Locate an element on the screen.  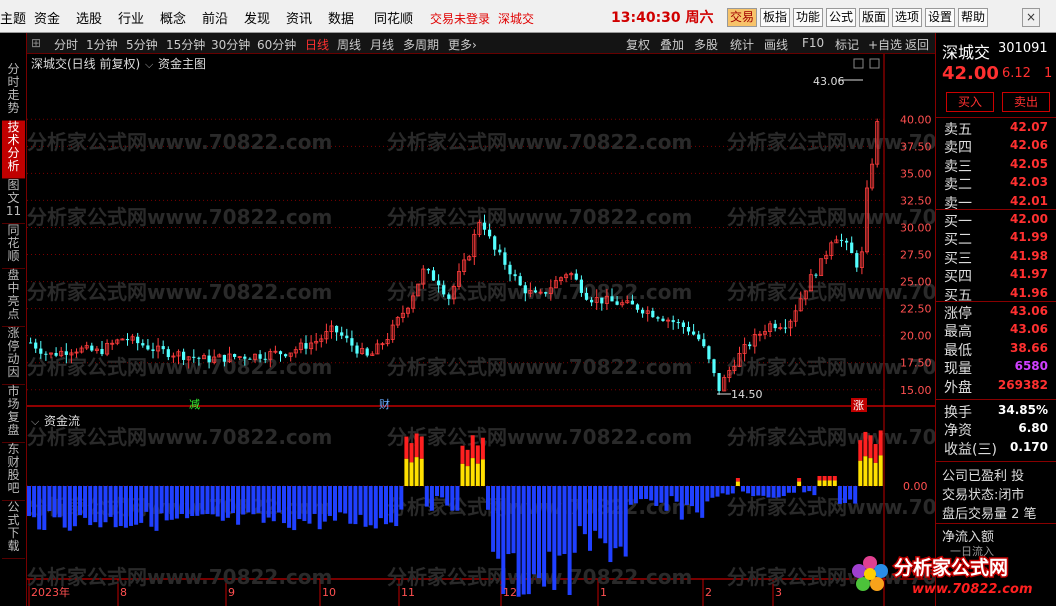
main-indicator-name: 资金主图 is located at coordinates (182, 63).